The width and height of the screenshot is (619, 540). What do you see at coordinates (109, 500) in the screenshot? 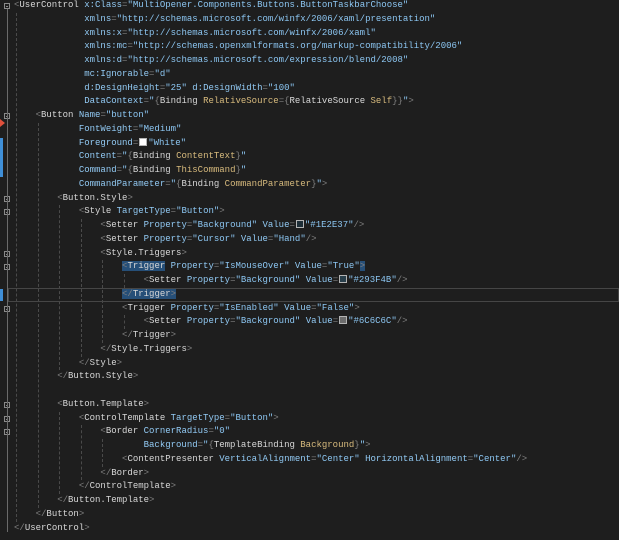
I see `code-token: Button.Template` at bounding box center [109, 500].